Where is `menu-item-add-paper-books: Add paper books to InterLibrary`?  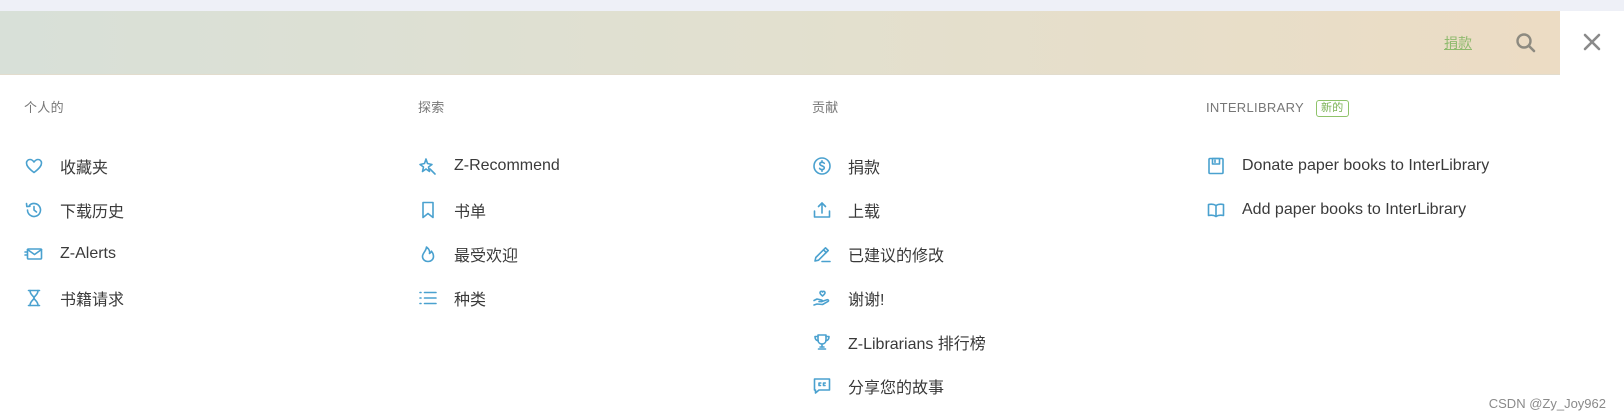 menu-item-add-paper-books: Add paper books to InterLibrary is located at coordinates (1396, 210).